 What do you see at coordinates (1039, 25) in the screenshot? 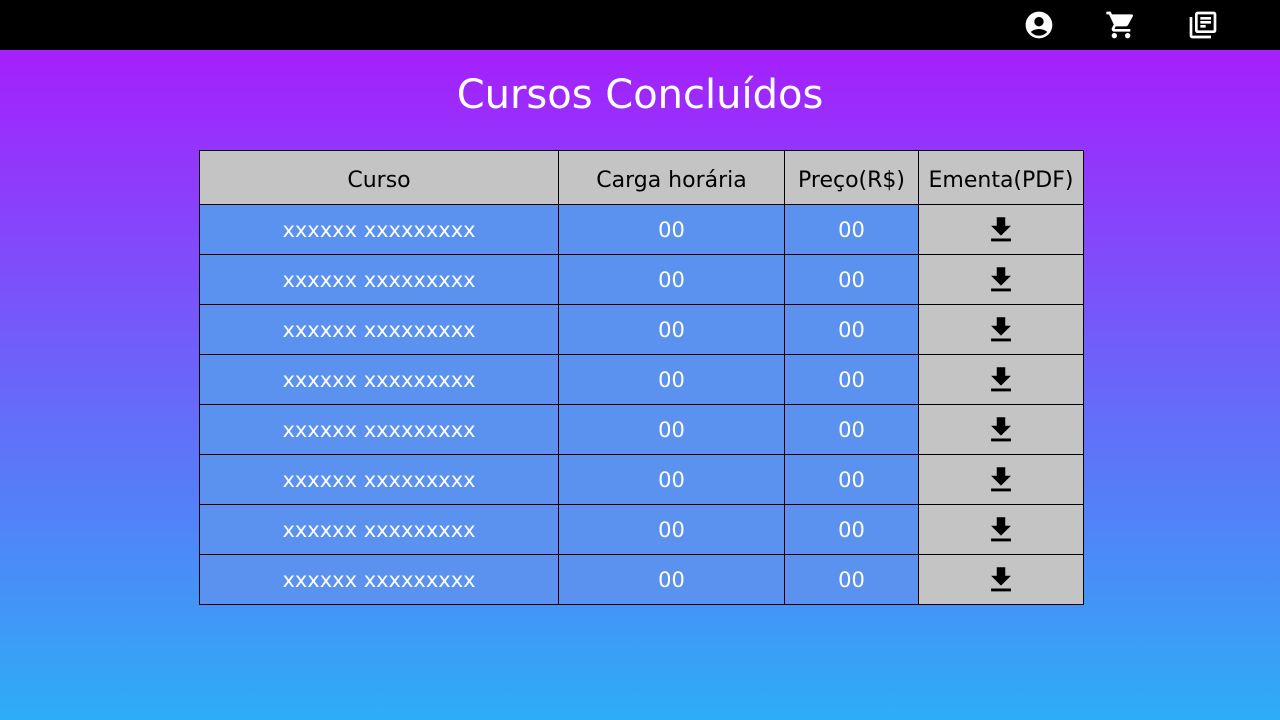
I see `account-circle-icon` at bounding box center [1039, 25].